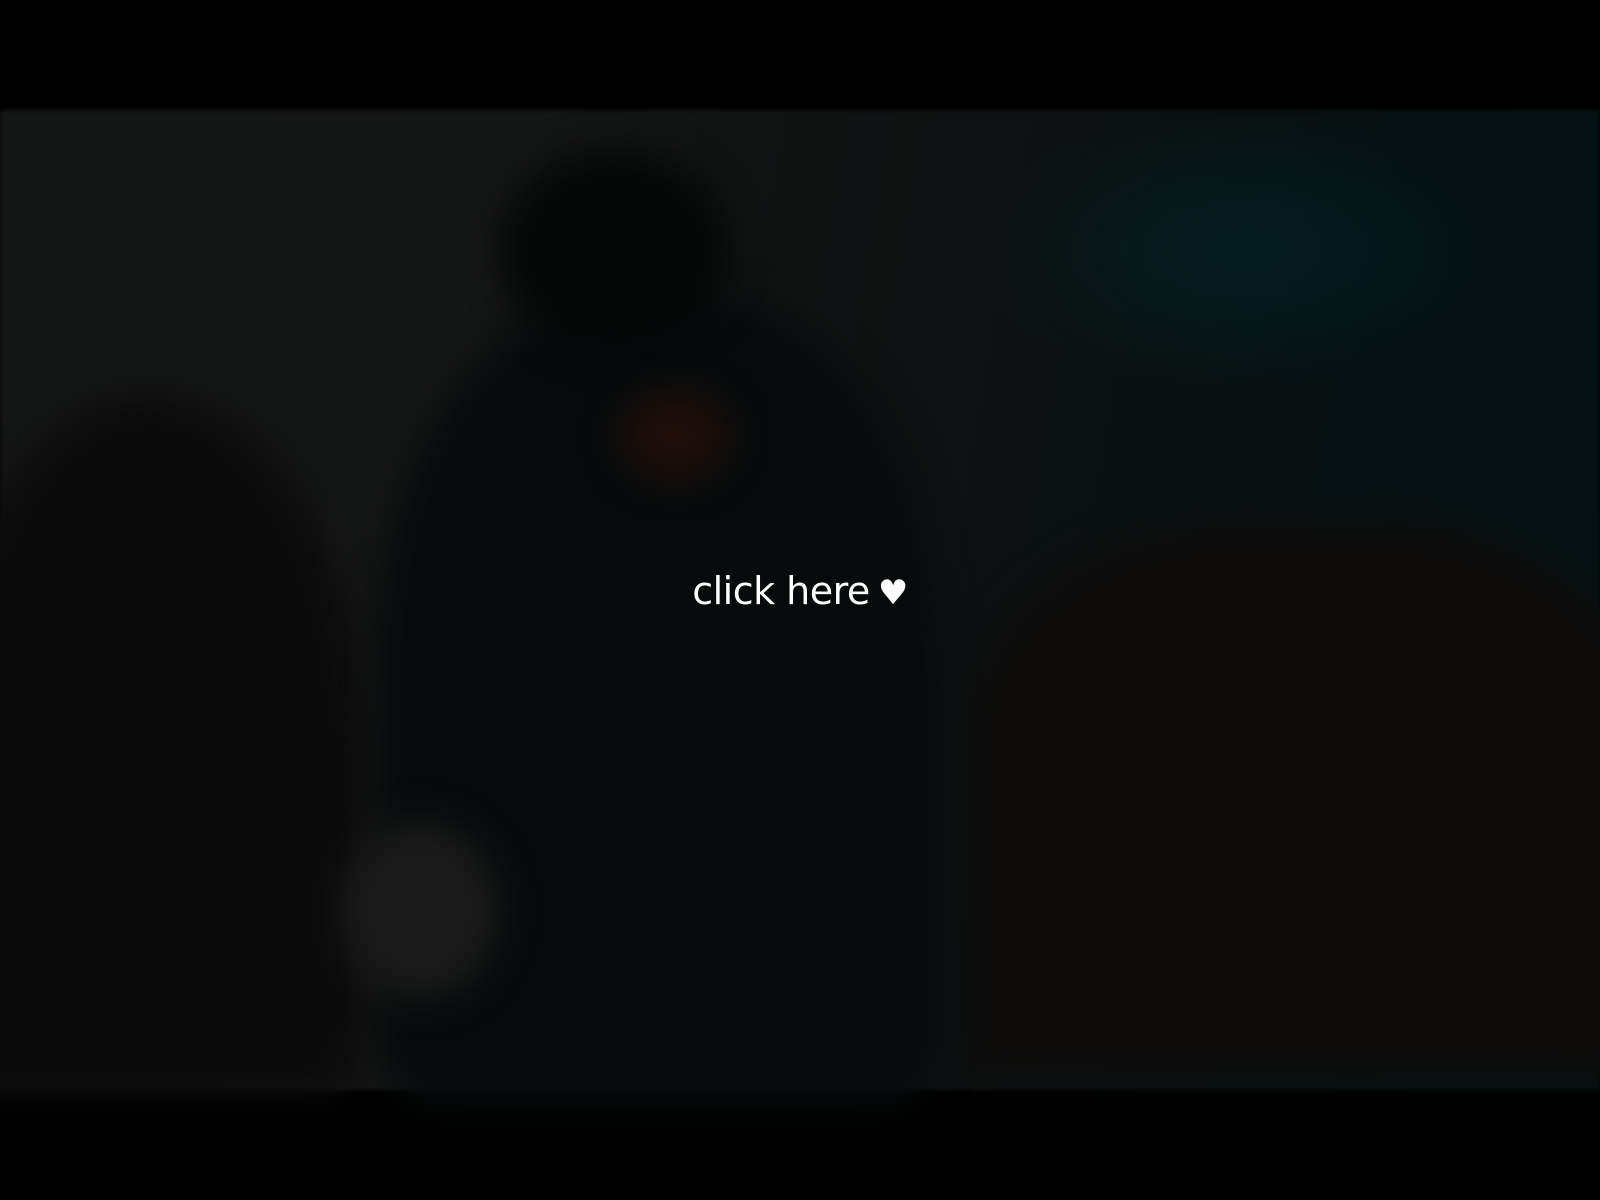  I want to click on click-here-label: click here, so click(781, 591).